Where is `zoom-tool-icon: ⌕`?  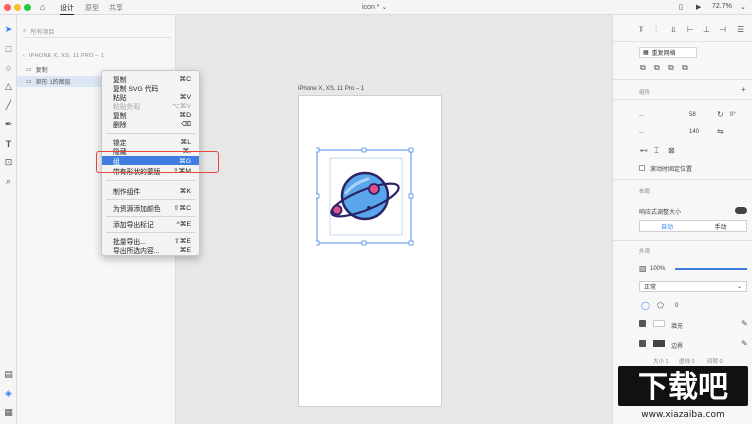 zoom-tool-icon: ⌕ is located at coordinates (8, 181).